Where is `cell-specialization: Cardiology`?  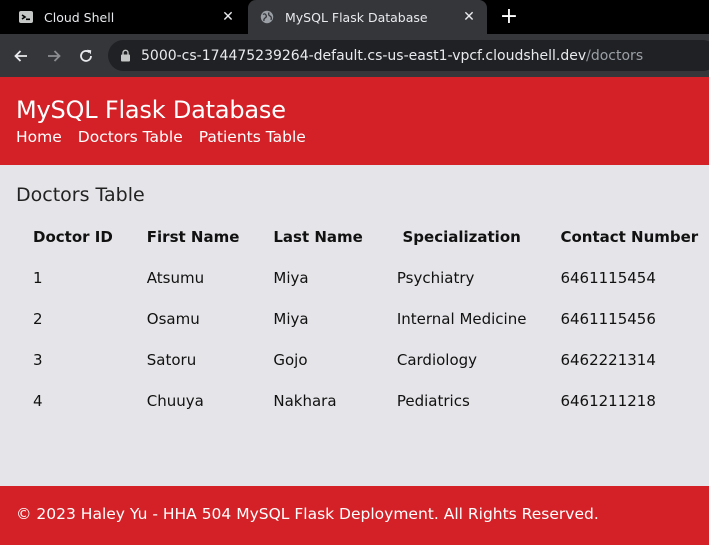
cell-specialization: Cardiology is located at coordinates (437, 359).